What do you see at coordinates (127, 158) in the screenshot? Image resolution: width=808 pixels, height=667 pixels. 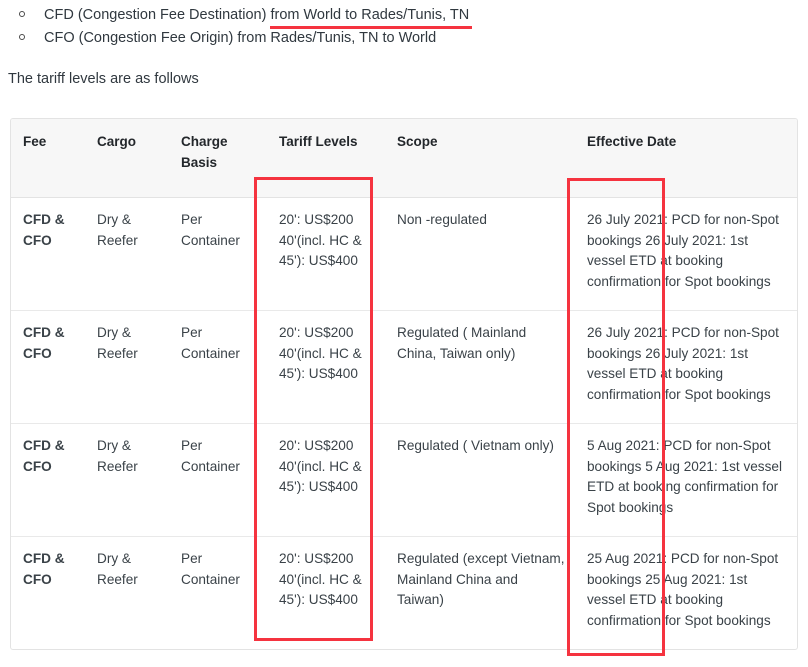 I see `column-header-cargo: Cargo` at bounding box center [127, 158].